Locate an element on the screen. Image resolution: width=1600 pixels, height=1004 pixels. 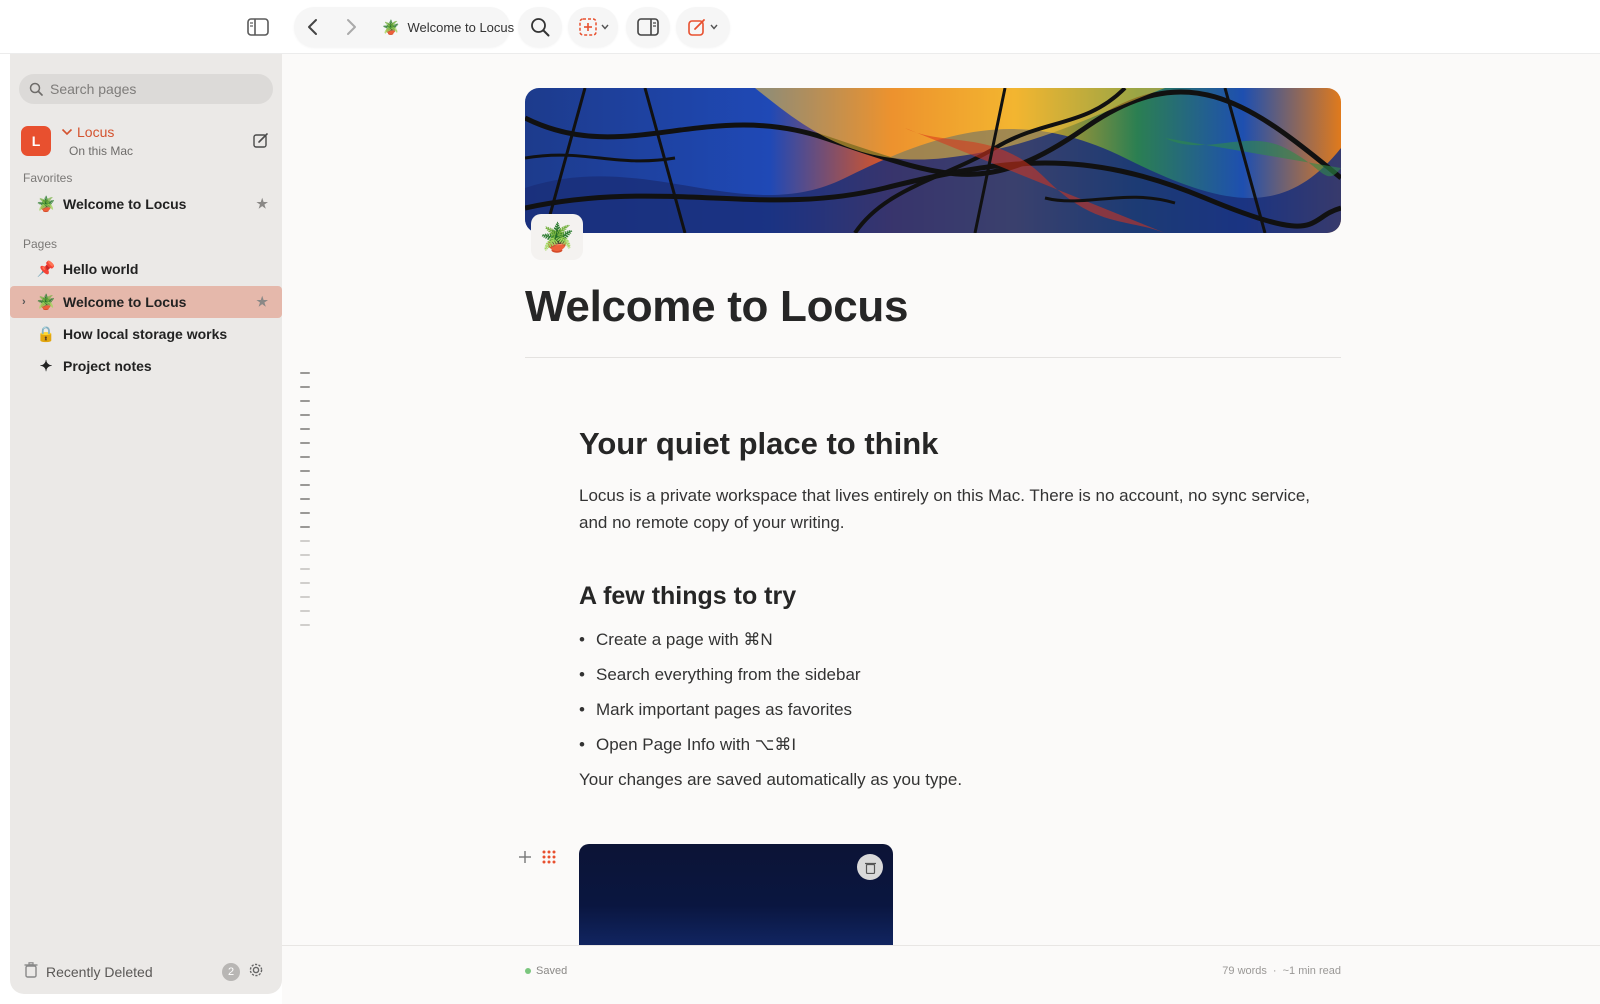
inspector-panel-icon is located at coordinates (648, 27).